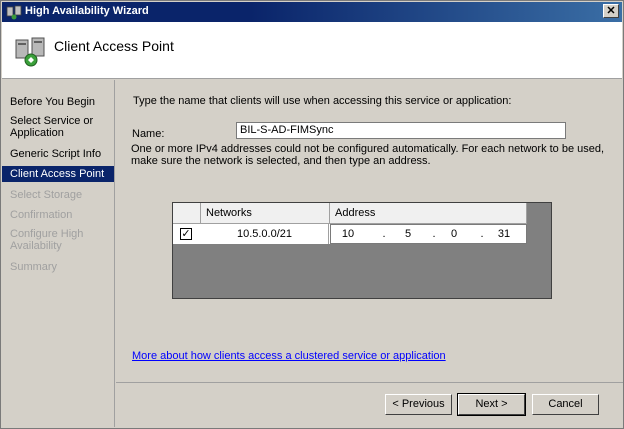 This screenshot has width=624, height=429. I want to click on sidebar-item-client-access-point: Client Access Point, so click(58, 174).